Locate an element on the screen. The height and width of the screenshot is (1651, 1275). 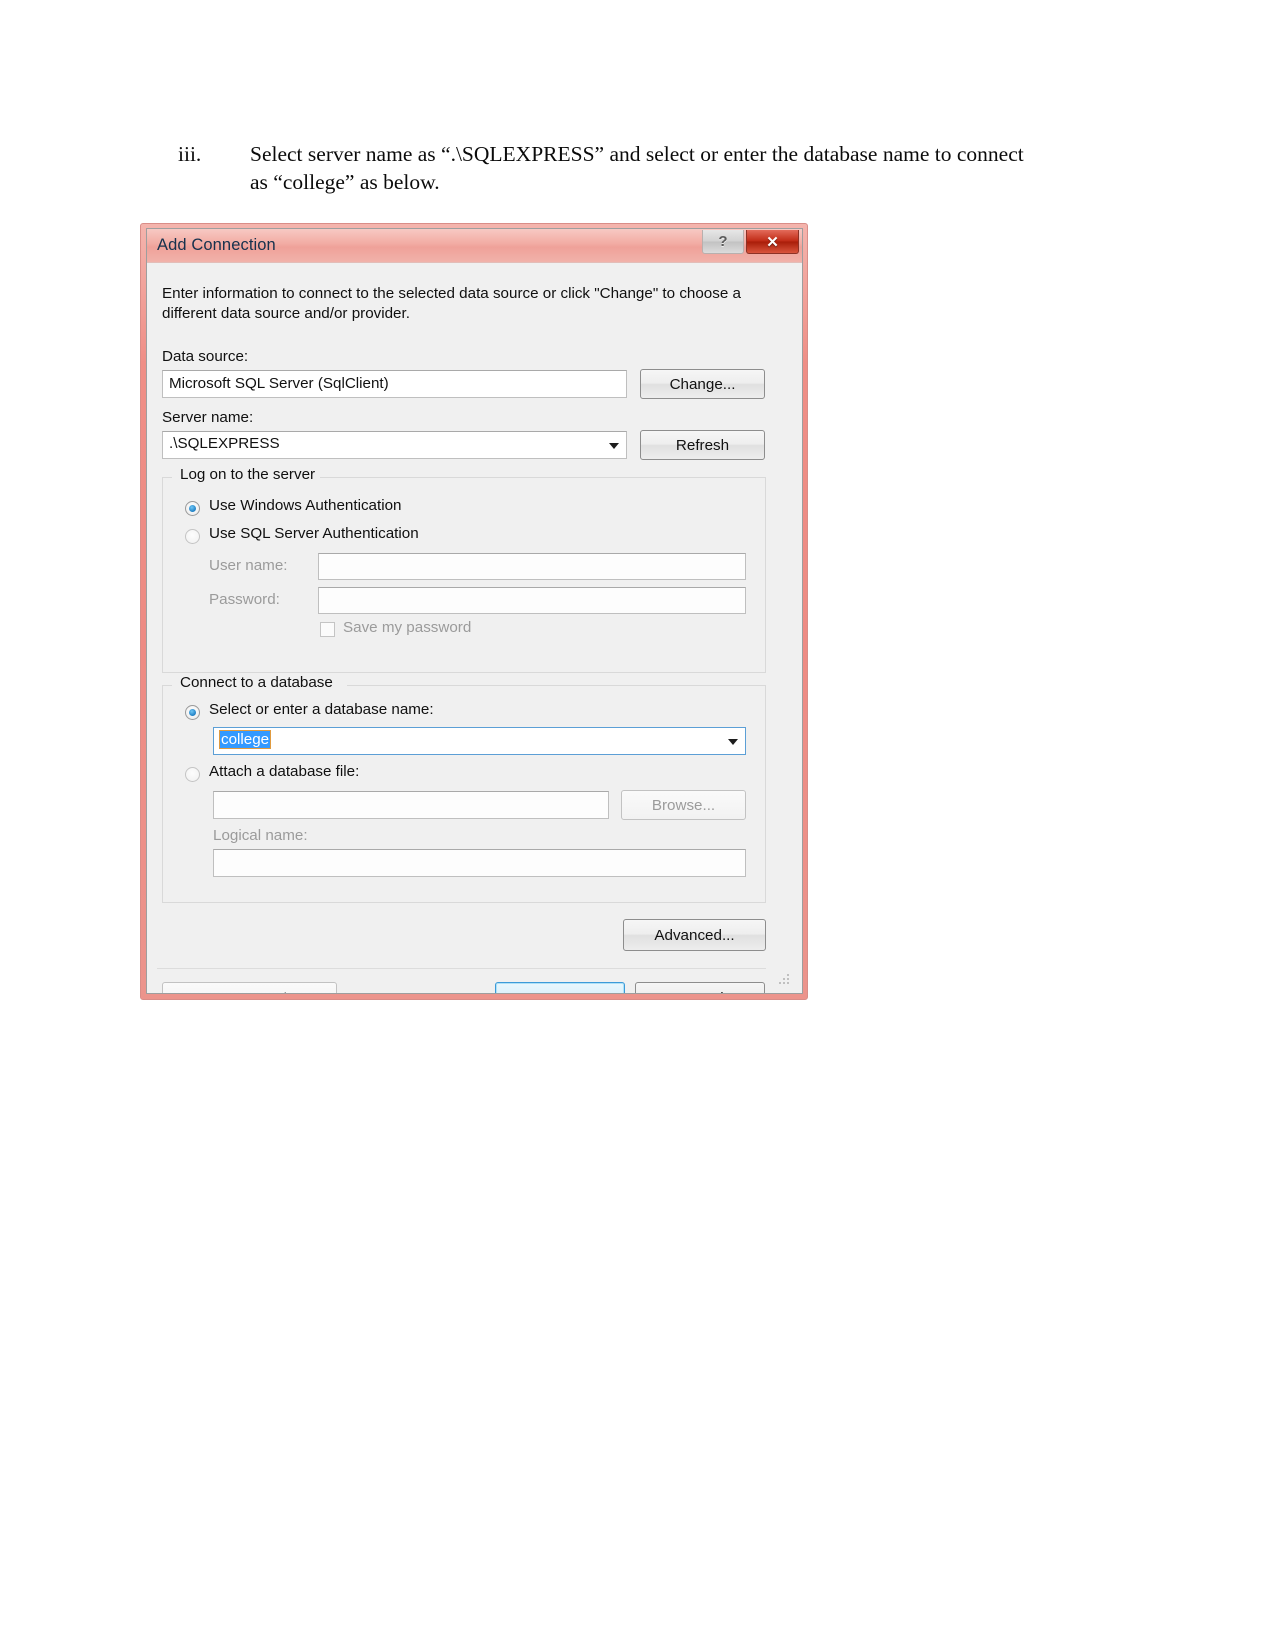
database-name-combobox: college is located at coordinates (479, 741).